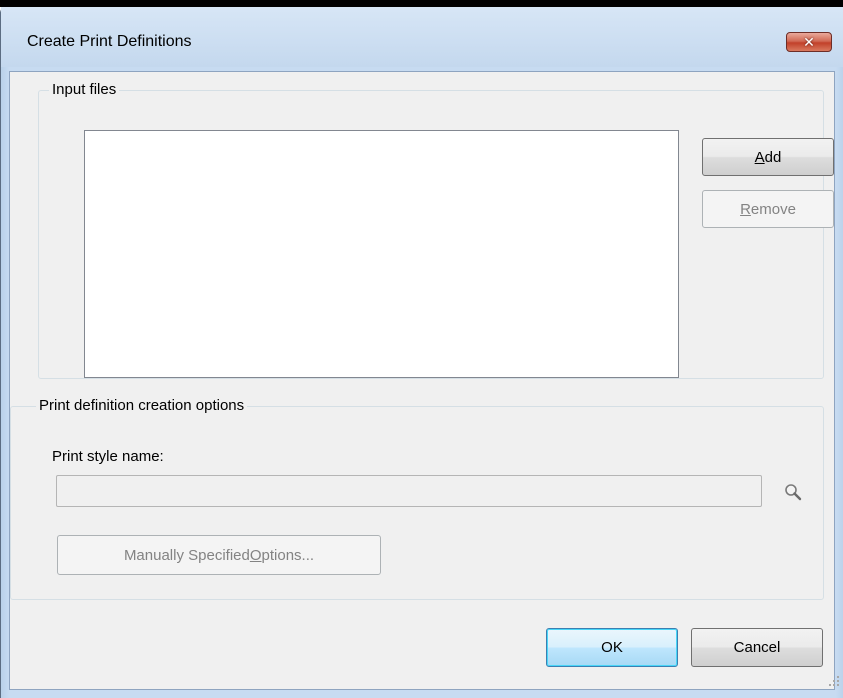  I want to click on cancel-button: Cancel, so click(757, 647).